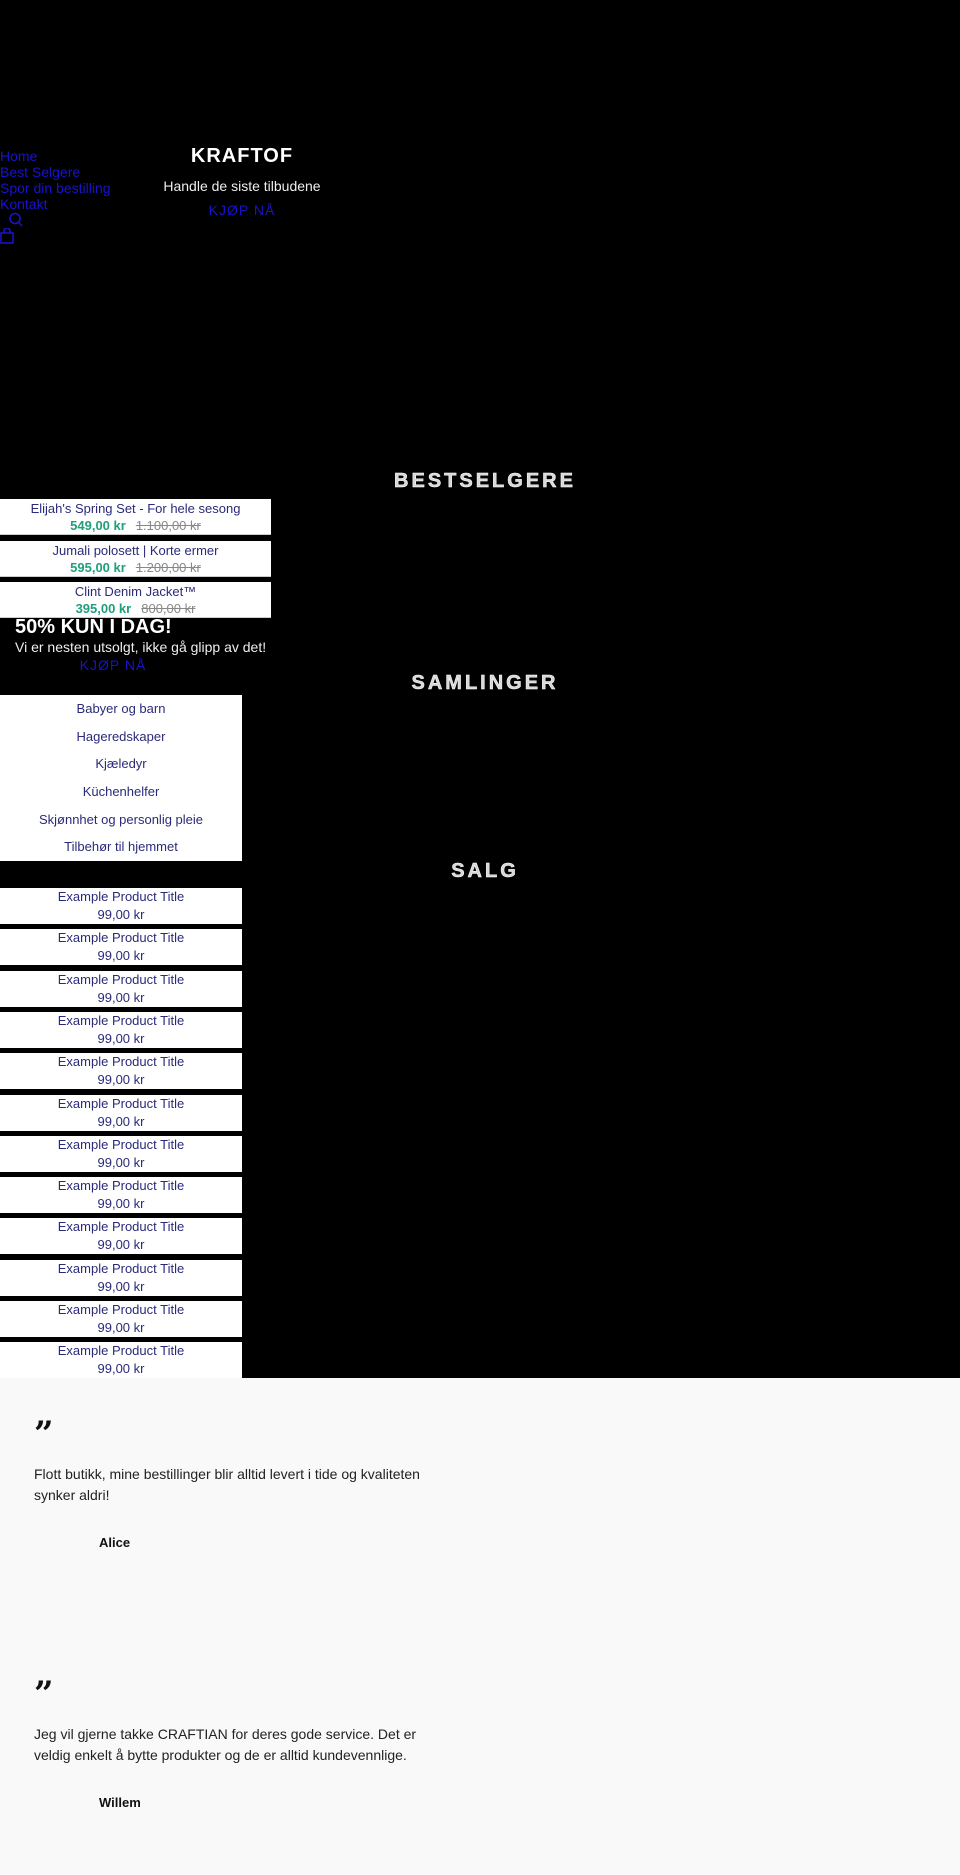 This screenshot has height=1875, width=960. I want to click on original-price: 800,00 kr, so click(168, 608).